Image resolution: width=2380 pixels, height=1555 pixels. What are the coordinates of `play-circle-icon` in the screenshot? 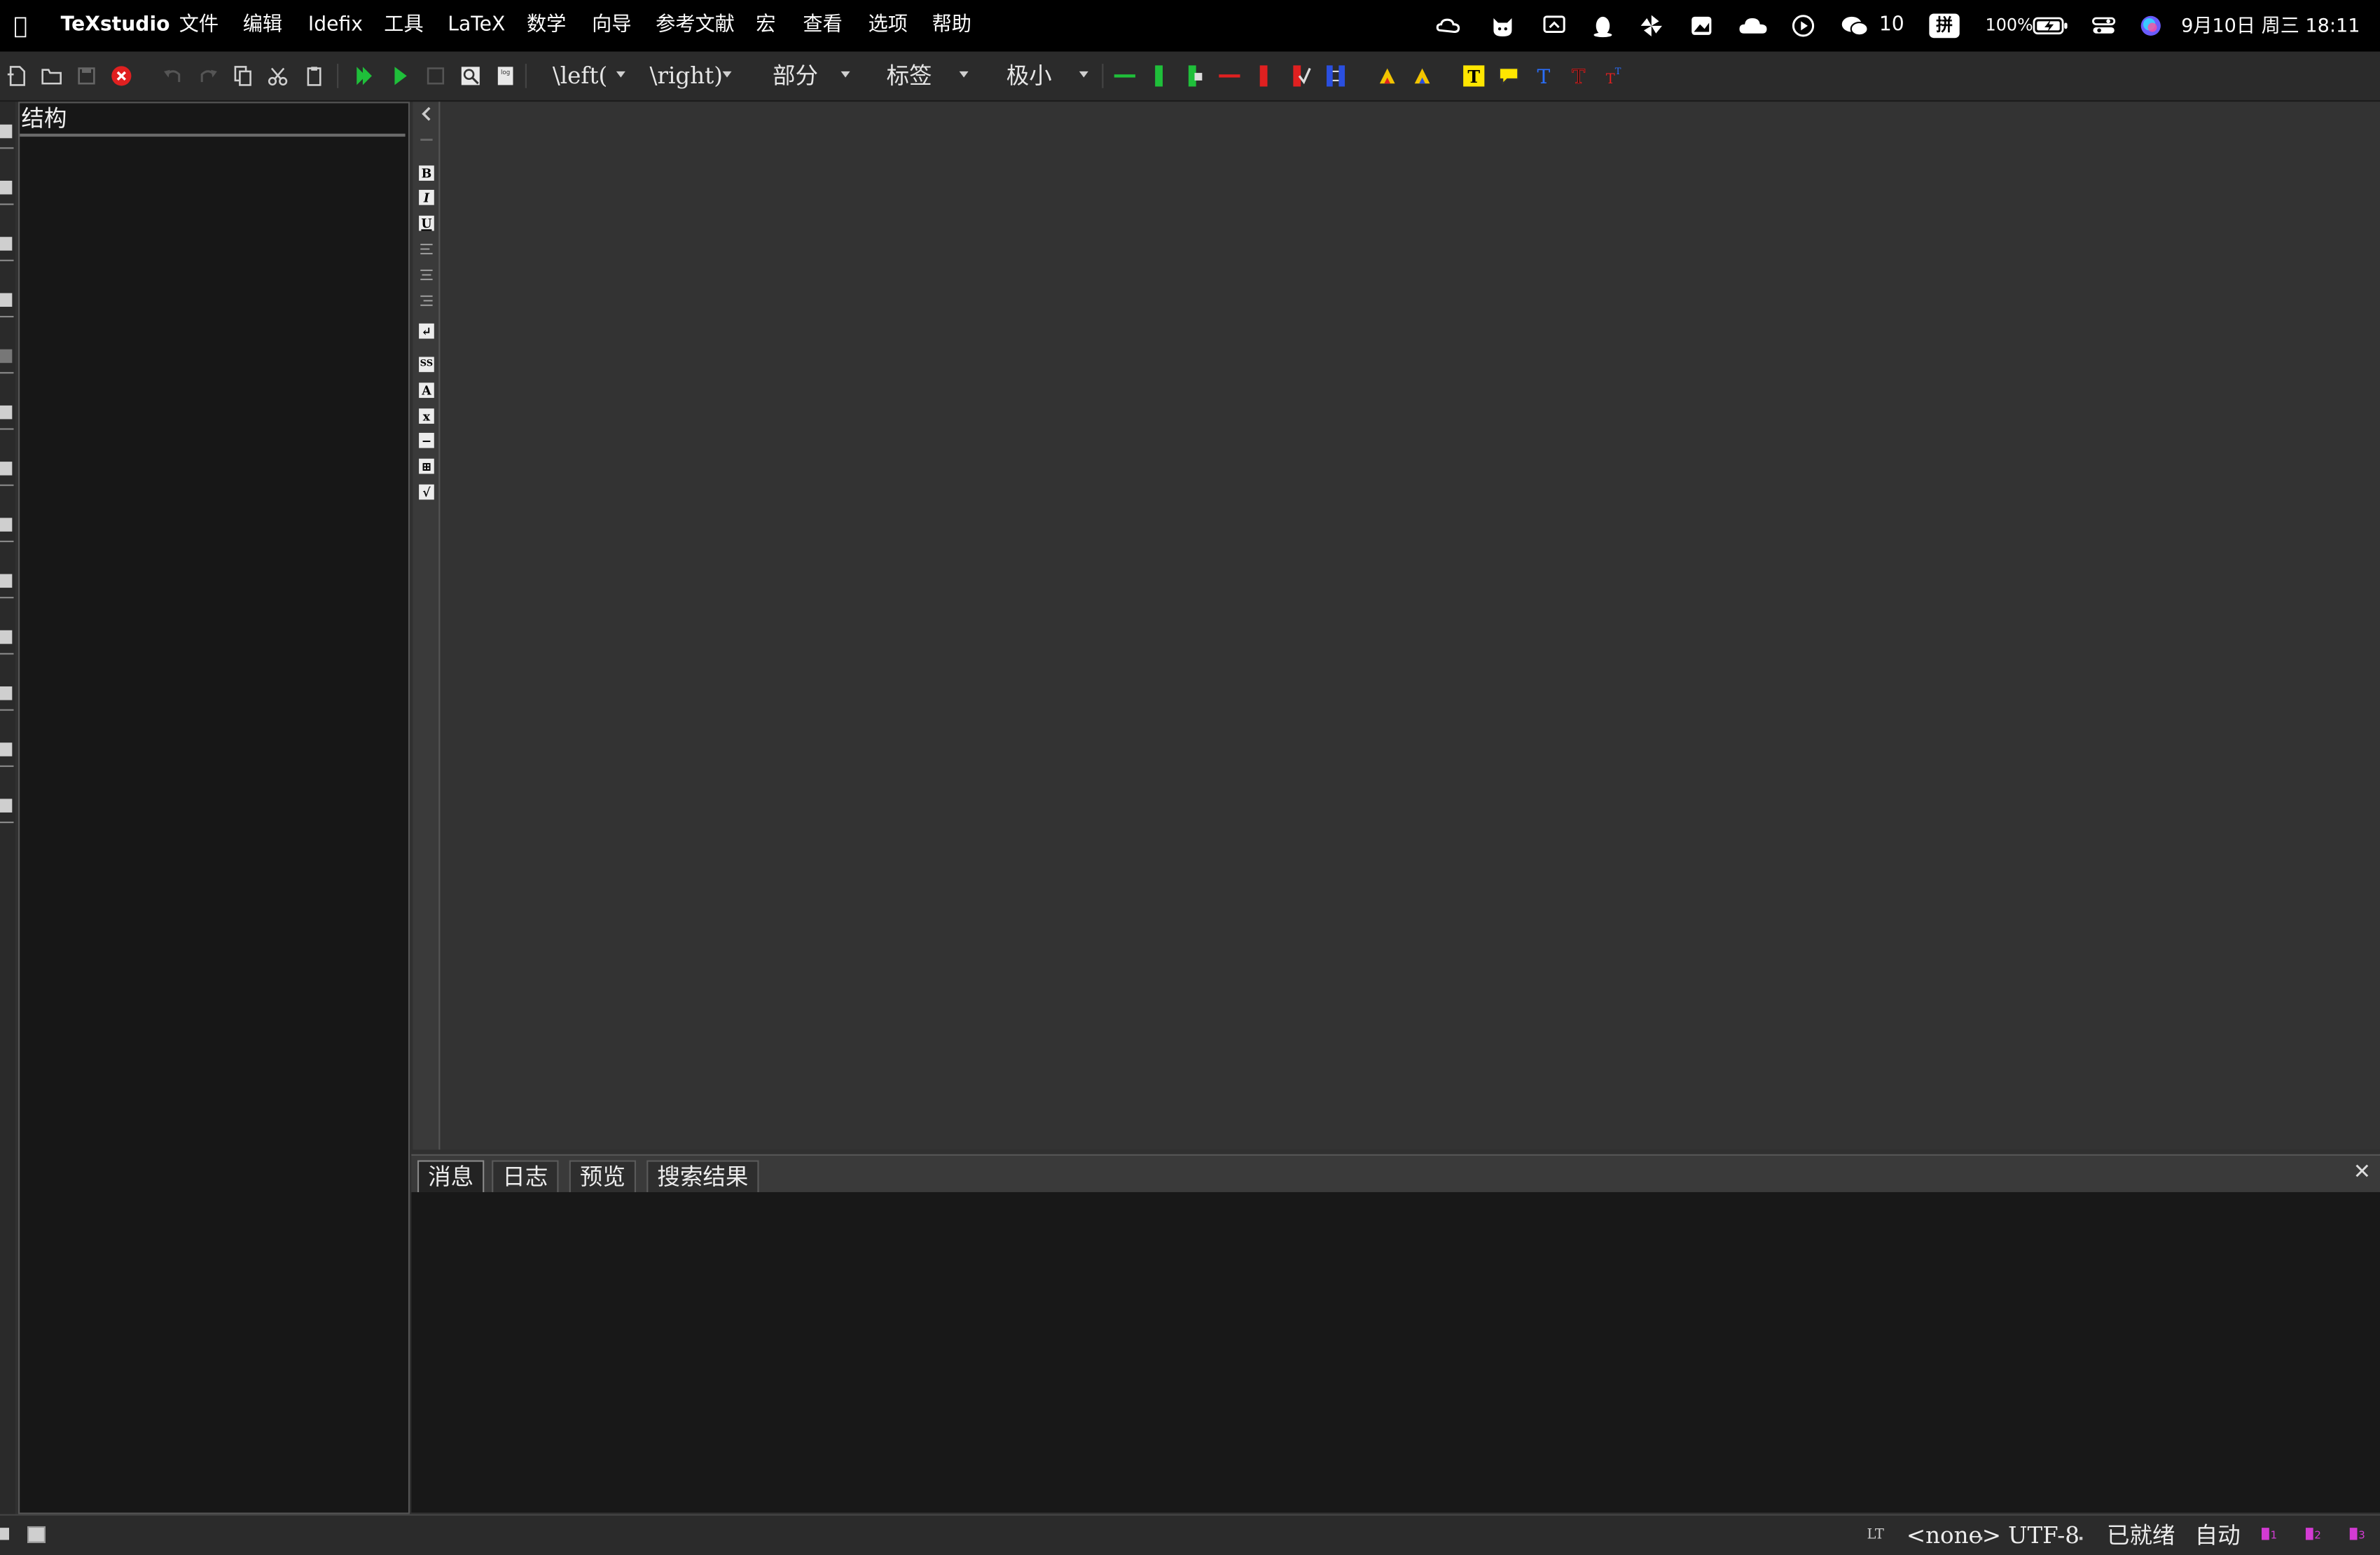 It's located at (1803, 26).